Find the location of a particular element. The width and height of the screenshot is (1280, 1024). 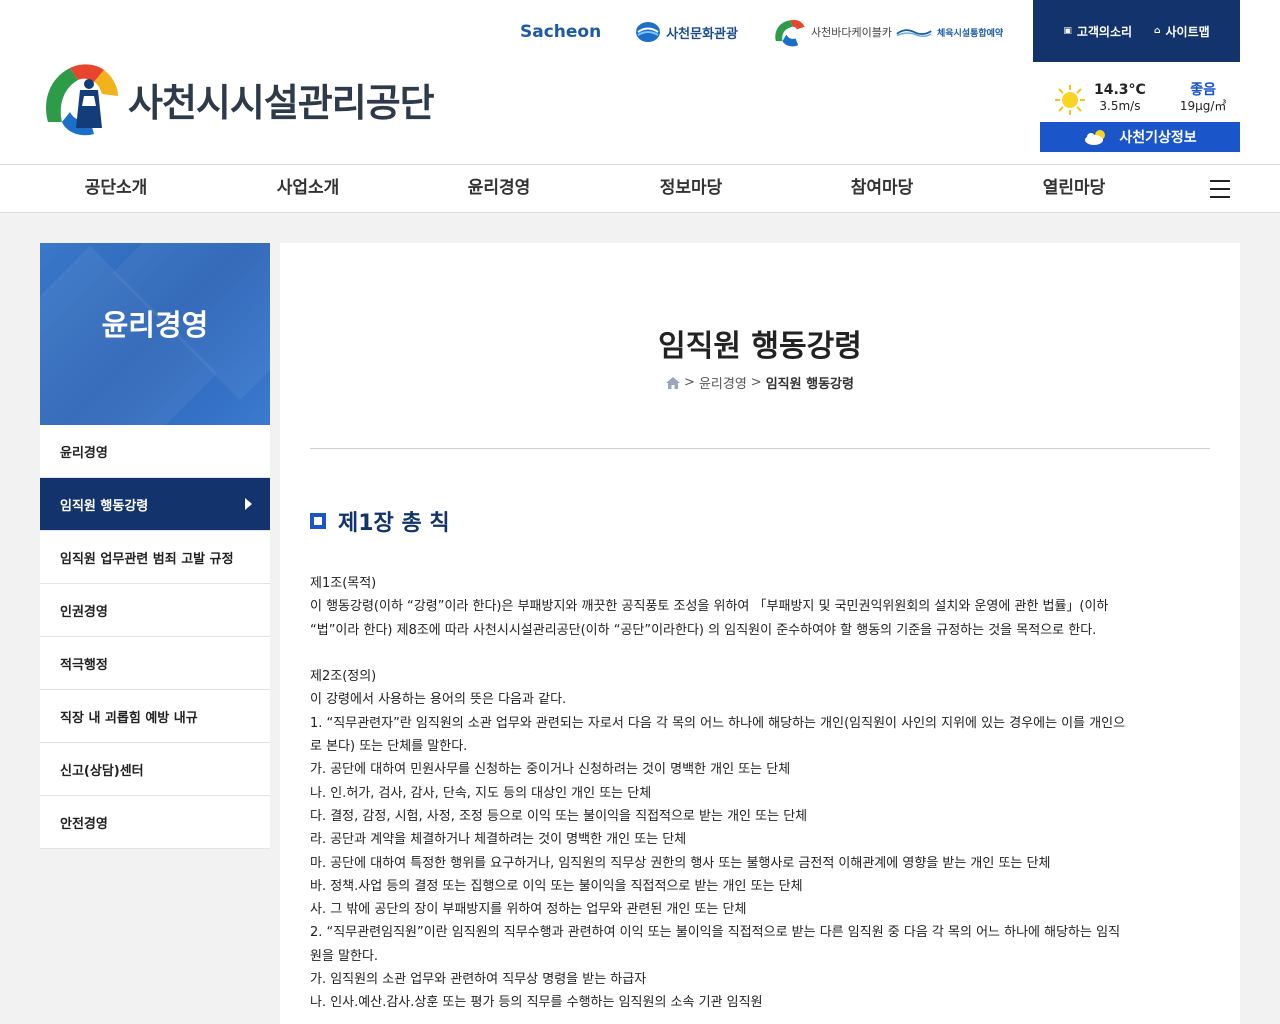

sitemap-label: 사이트맵 is located at coordinates (1187, 31).